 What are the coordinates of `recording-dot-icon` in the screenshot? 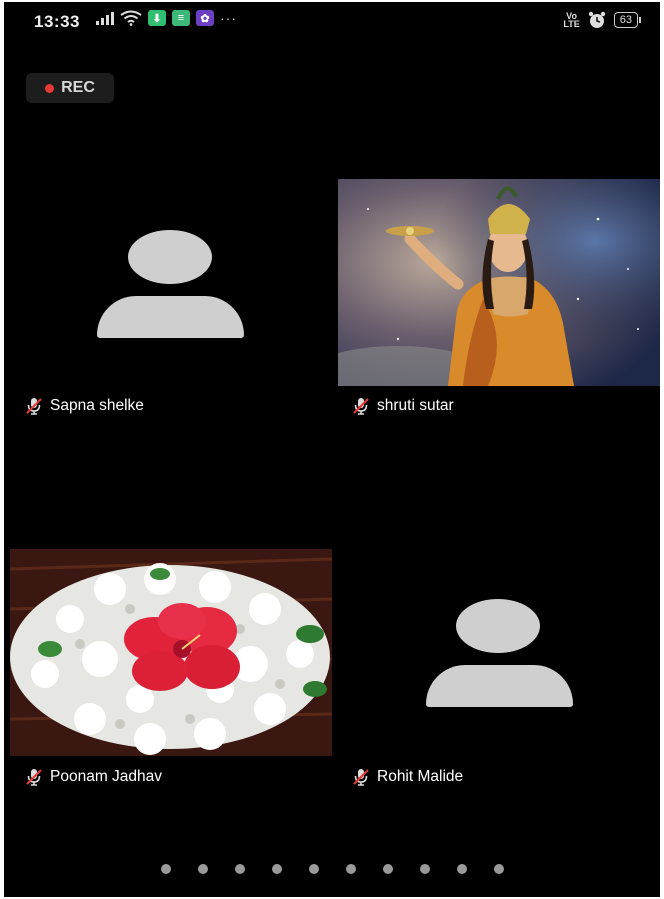 It's located at (50, 88).